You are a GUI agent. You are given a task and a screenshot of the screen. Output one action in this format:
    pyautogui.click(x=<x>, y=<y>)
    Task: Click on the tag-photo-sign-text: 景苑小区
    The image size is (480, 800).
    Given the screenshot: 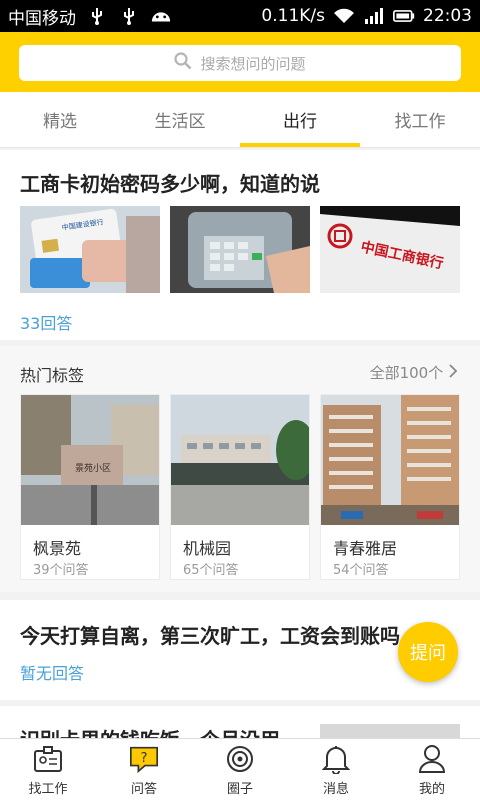 What is the action you would take?
    pyautogui.click(x=93, y=468)
    